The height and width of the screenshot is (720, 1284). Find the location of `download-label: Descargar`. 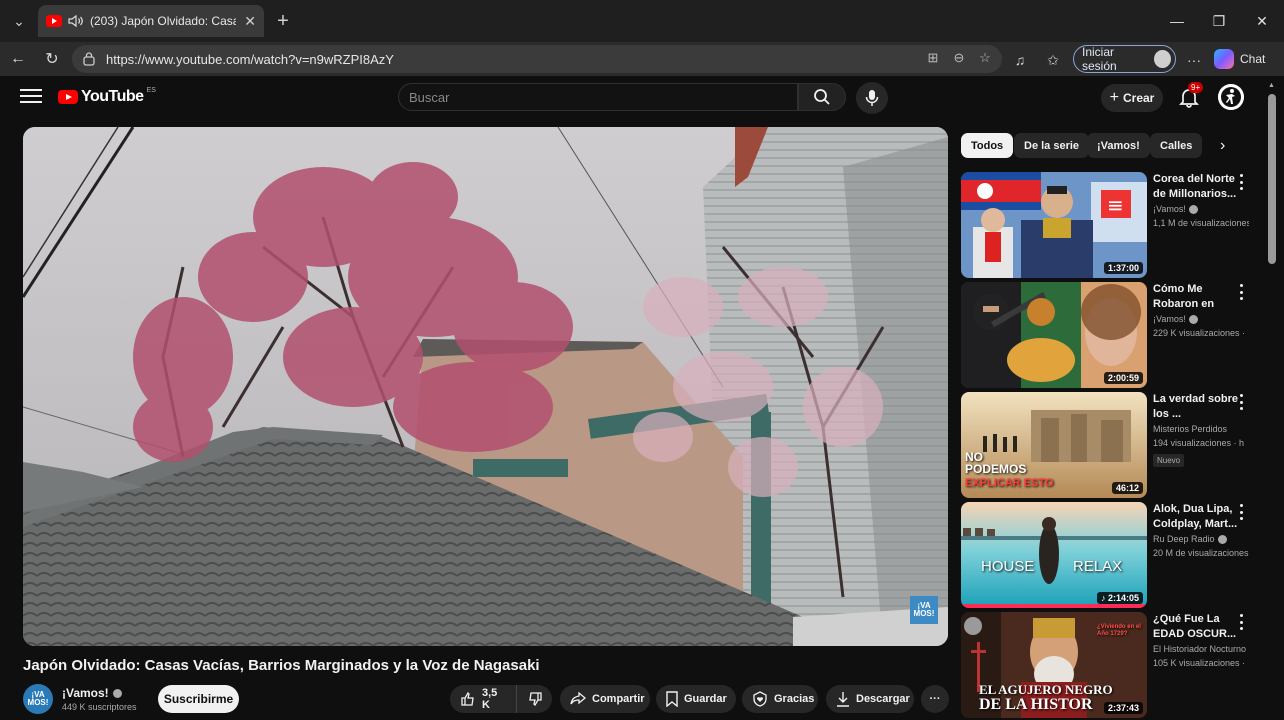

download-label: Descargar is located at coordinates (883, 699).